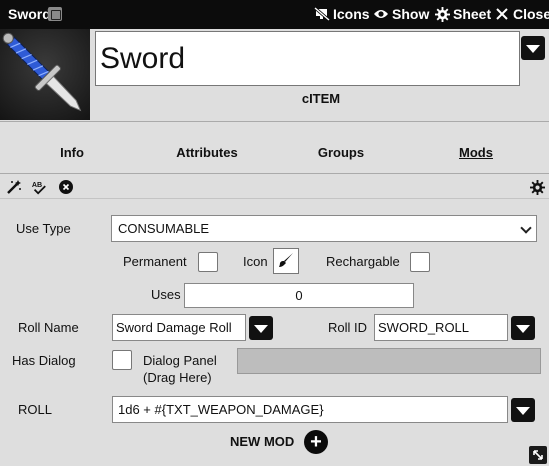 The height and width of the screenshot is (466, 549). I want to click on tab-bar: Info Attributes Groups Mods, so click(274, 147).